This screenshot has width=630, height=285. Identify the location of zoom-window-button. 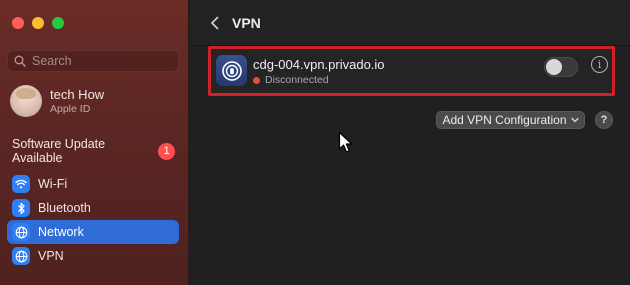
(58, 23).